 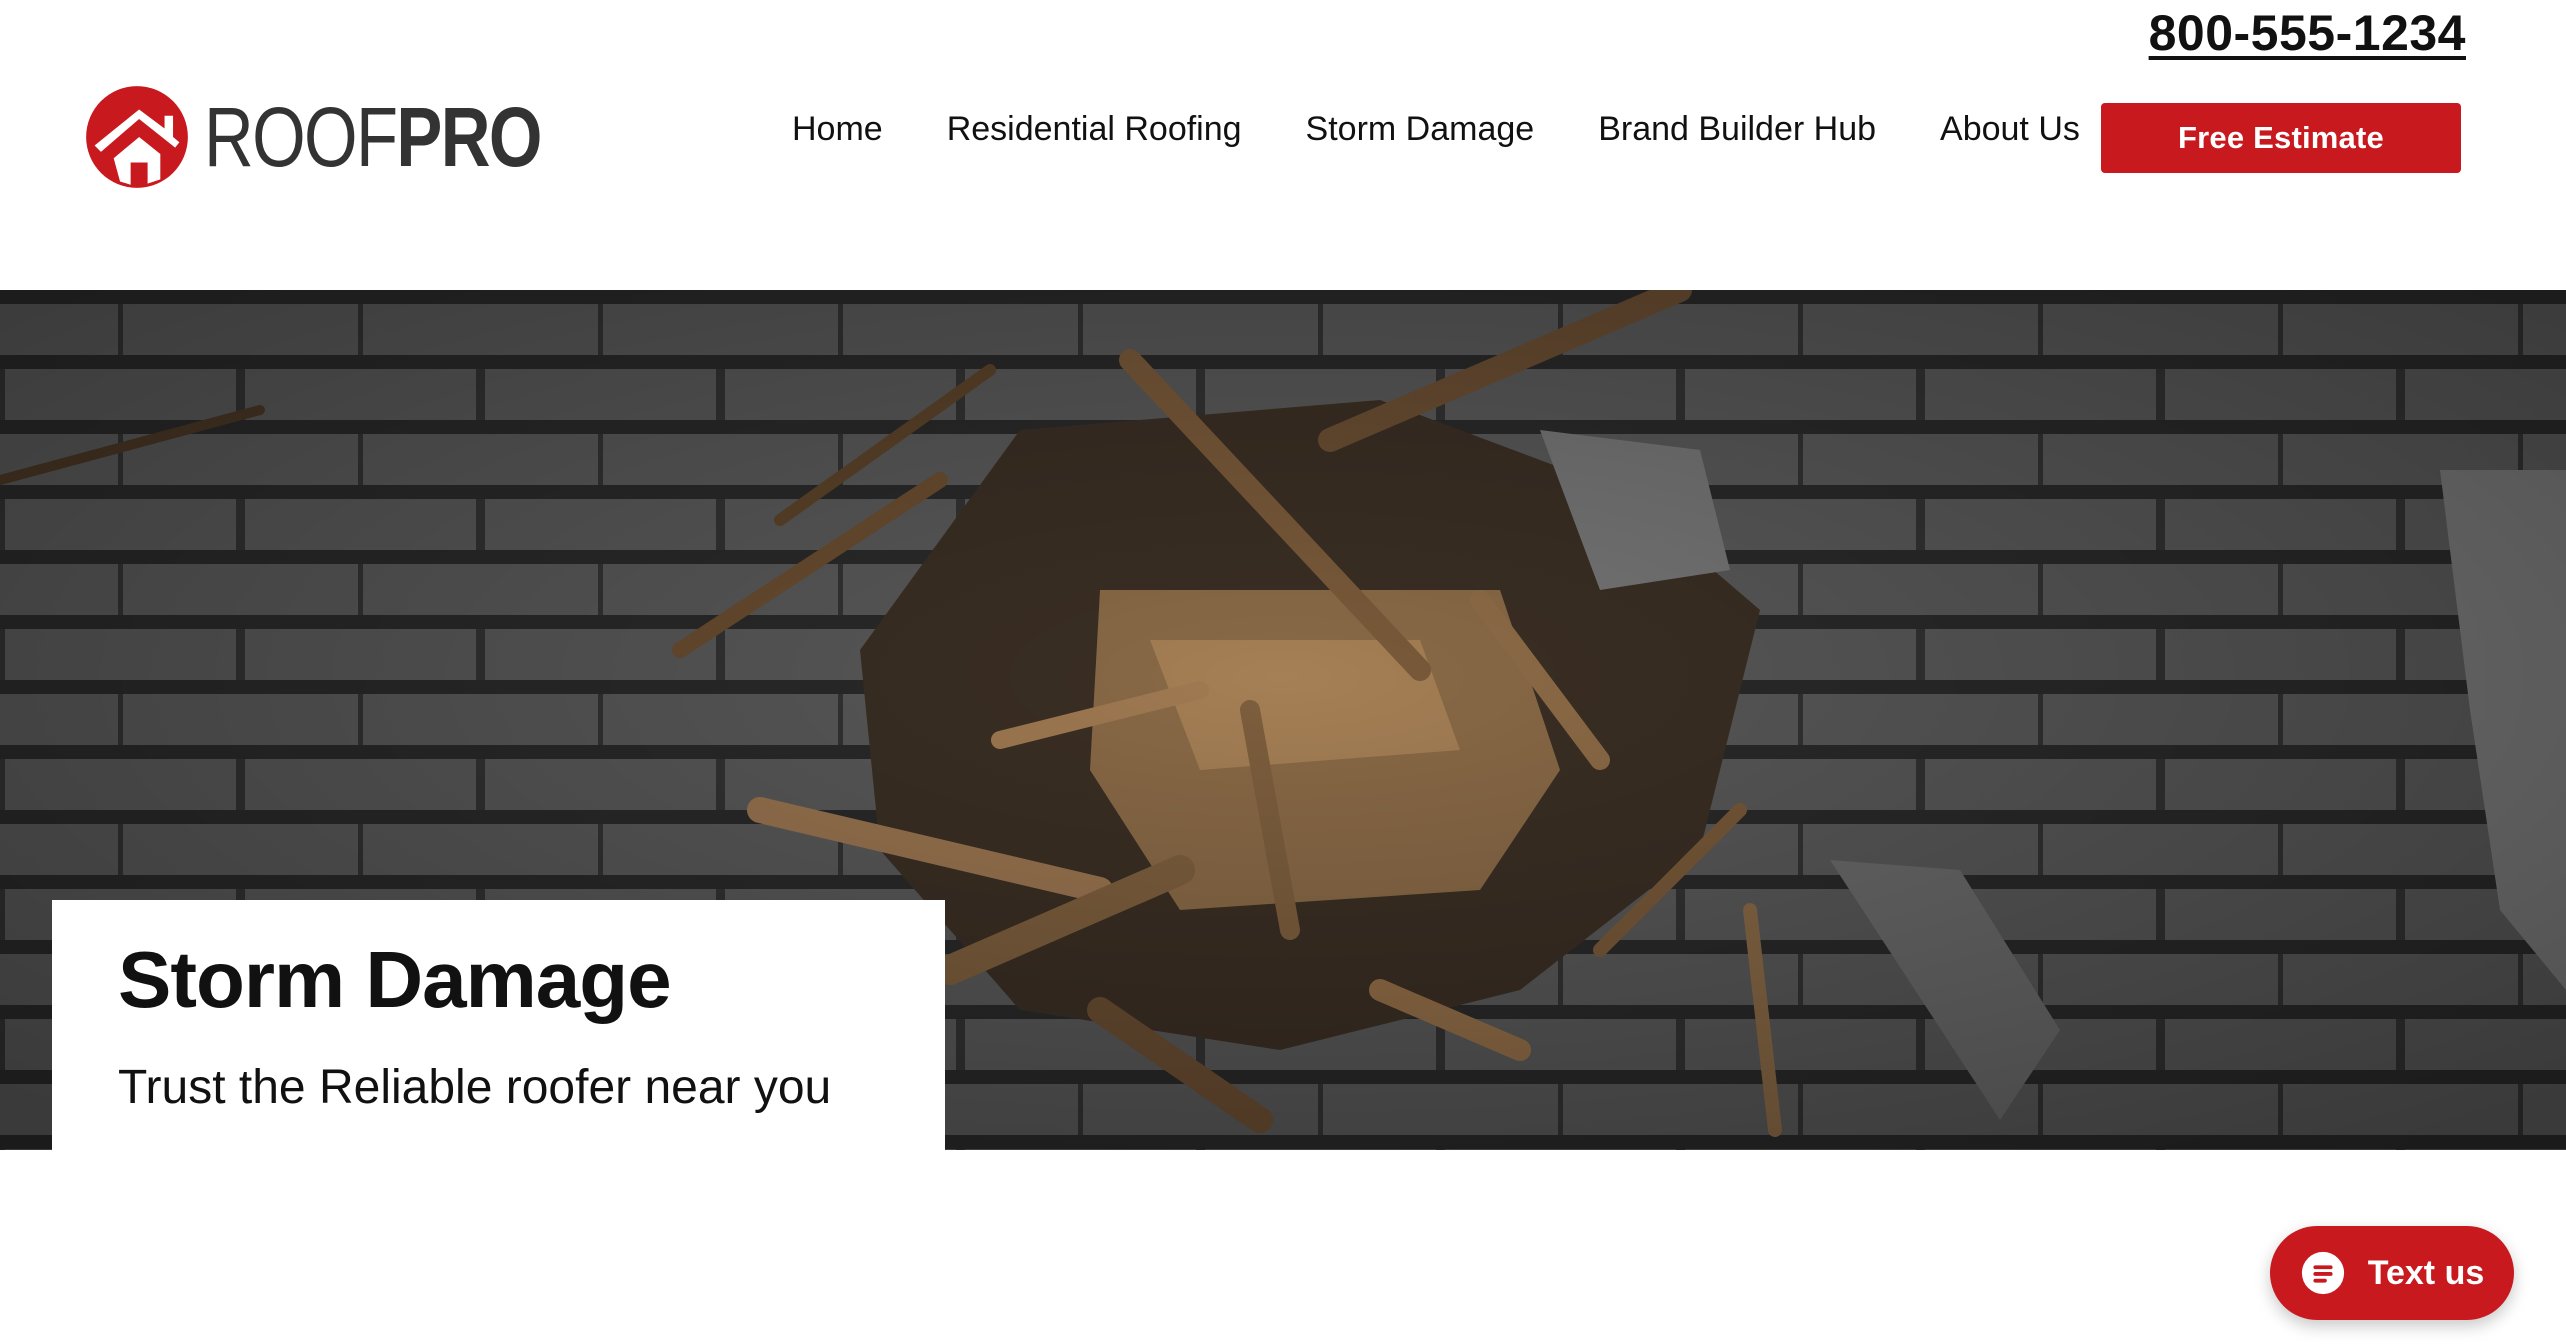 I want to click on hero-subtitle: Trust the Reliable roofer near you, so click(x=475, y=1087).